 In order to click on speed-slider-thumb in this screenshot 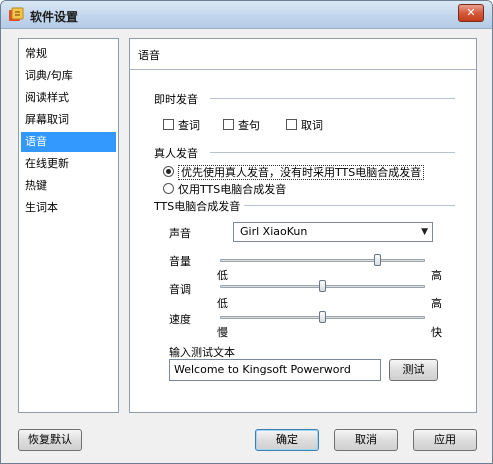, I will do `click(322, 317)`.